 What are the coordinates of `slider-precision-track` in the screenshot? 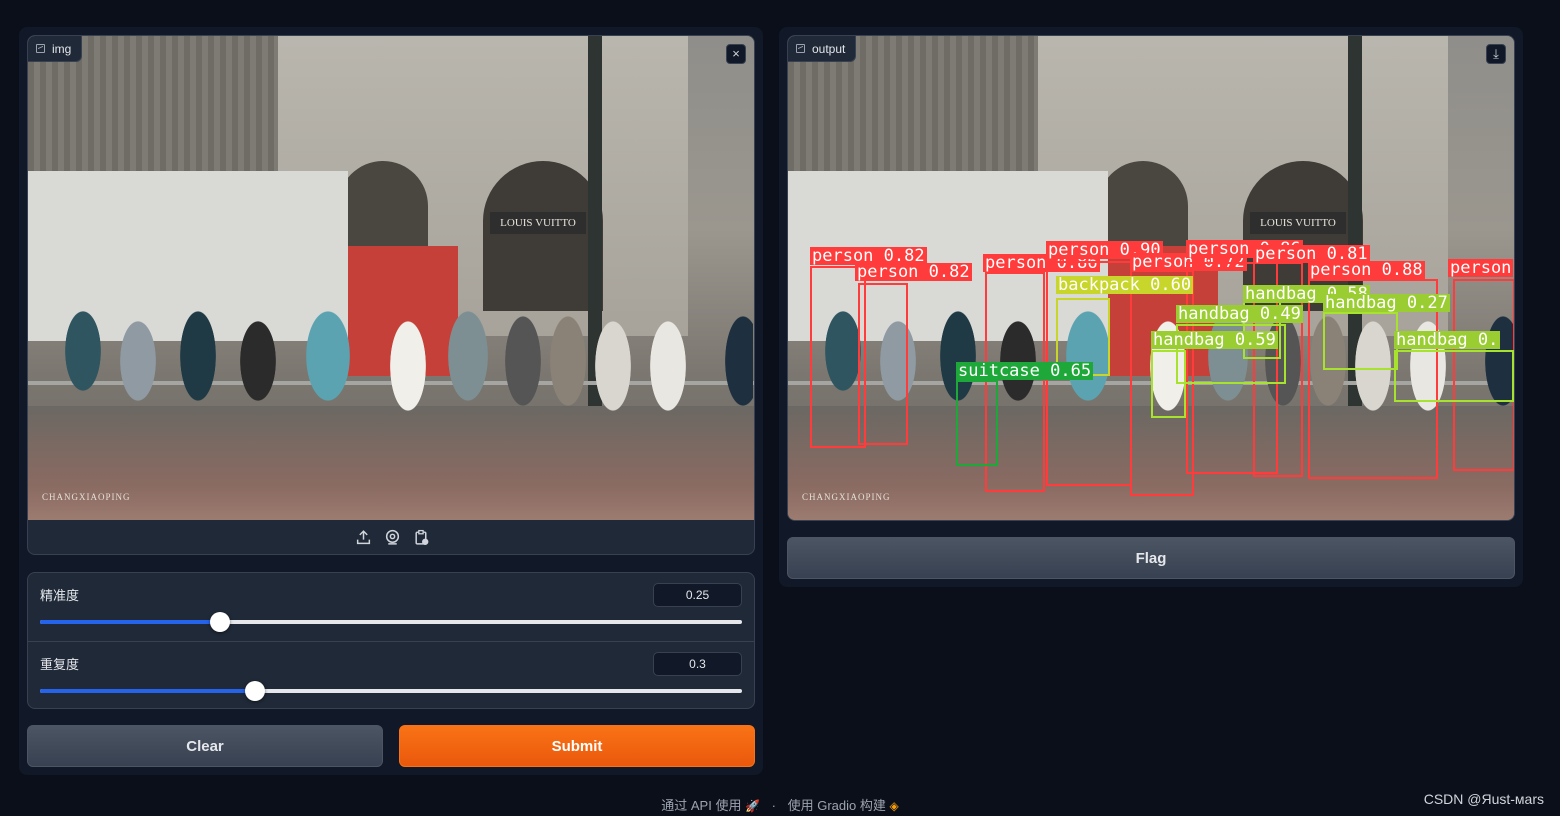 It's located at (391, 622).